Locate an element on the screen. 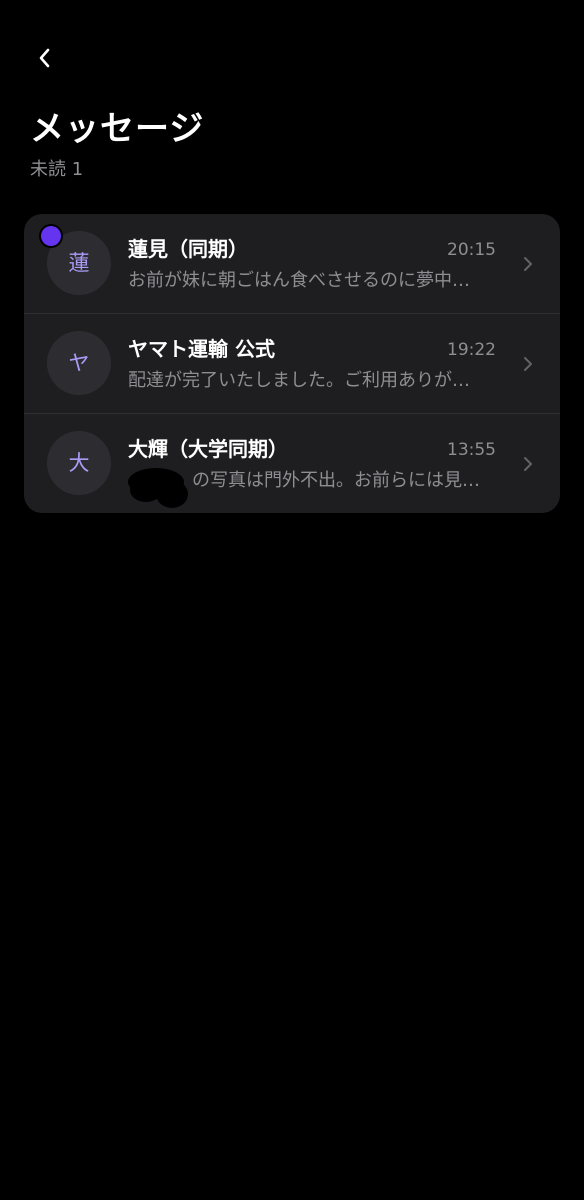 Image resolution: width=584 pixels, height=1200 pixels. unread-indicator is located at coordinates (51, 236).